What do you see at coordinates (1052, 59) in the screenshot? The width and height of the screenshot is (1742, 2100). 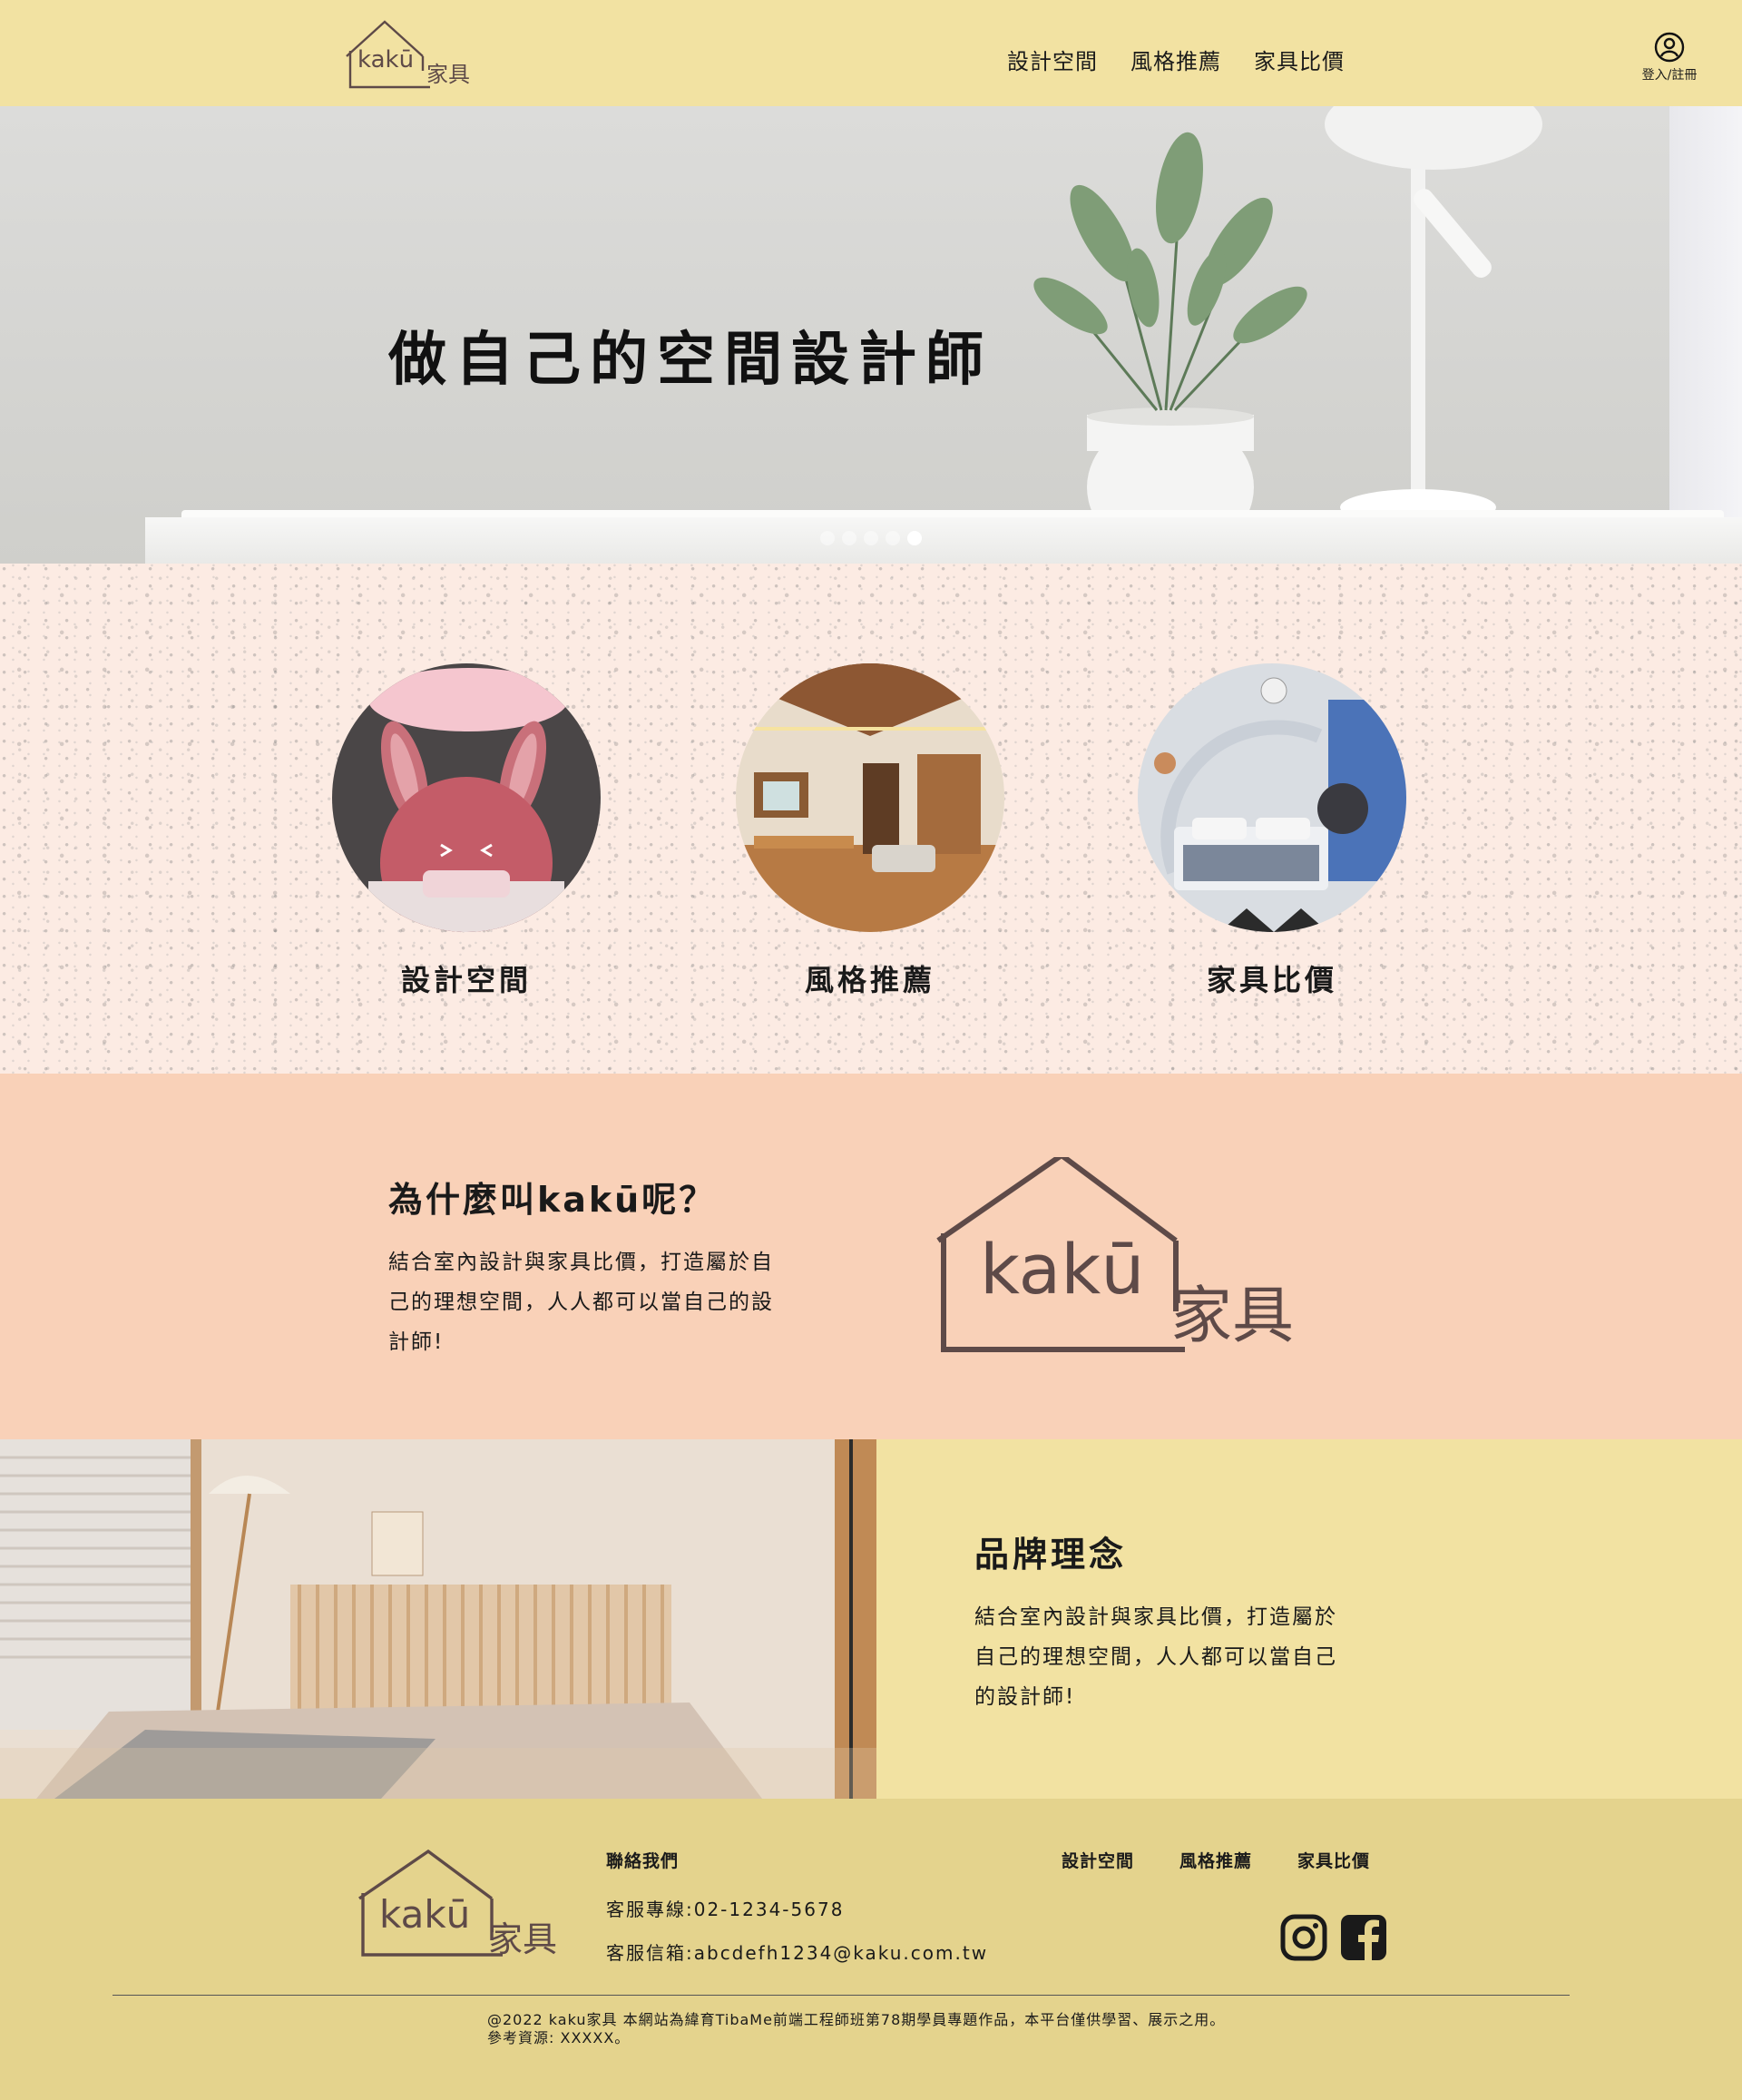 I see `nav-item-design-space: 設計空間` at bounding box center [1052, 59].